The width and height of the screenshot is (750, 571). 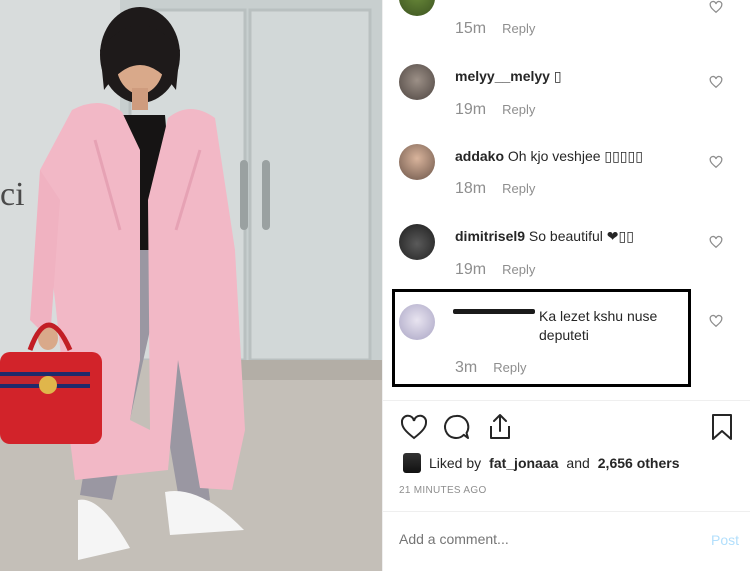 What do you see at coordinates (639, 463) in the screenshot?
I see `likes-count: 2,656 others` at bounding box center [639, 463].